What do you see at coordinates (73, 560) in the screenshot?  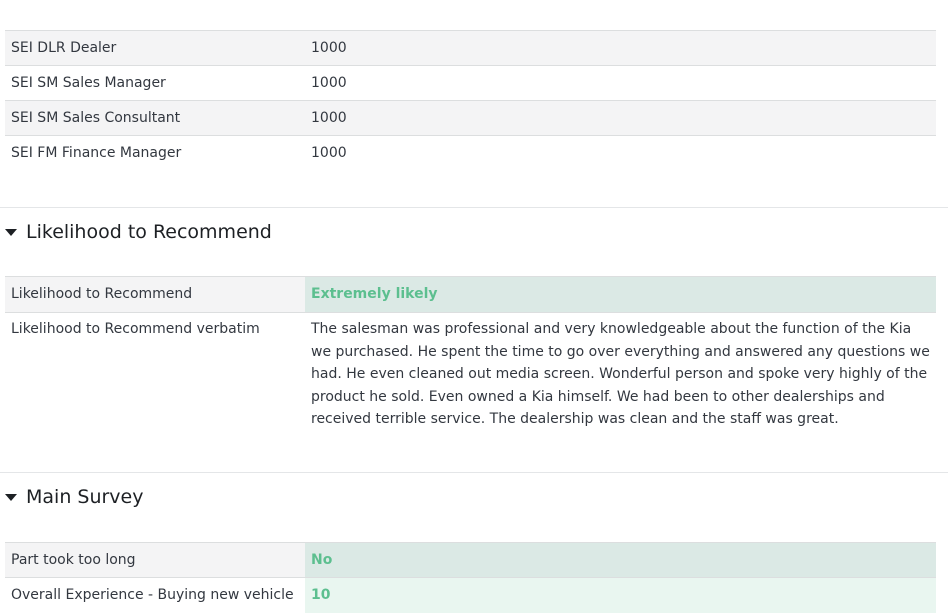 I see `row-label: Part took too long` at bounding box center [73, 560].